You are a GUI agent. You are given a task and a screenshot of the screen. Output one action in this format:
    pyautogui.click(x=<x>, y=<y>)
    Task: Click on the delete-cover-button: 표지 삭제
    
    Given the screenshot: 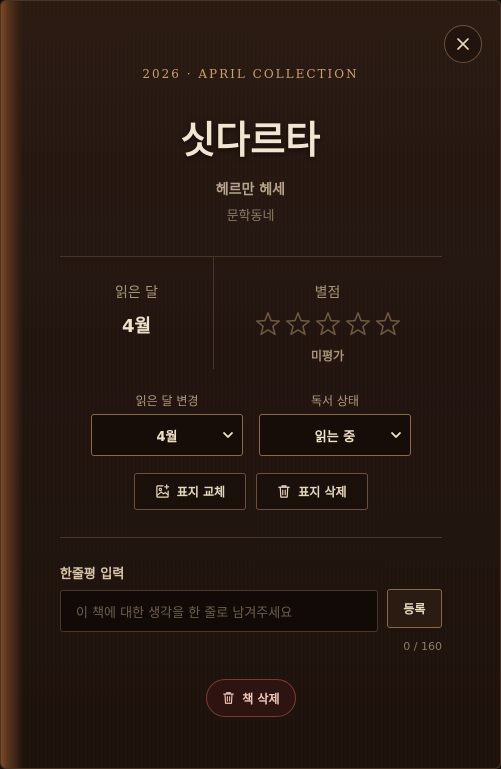 What is the action you would take?
    pyautogui.click(x=312, y=491)
    